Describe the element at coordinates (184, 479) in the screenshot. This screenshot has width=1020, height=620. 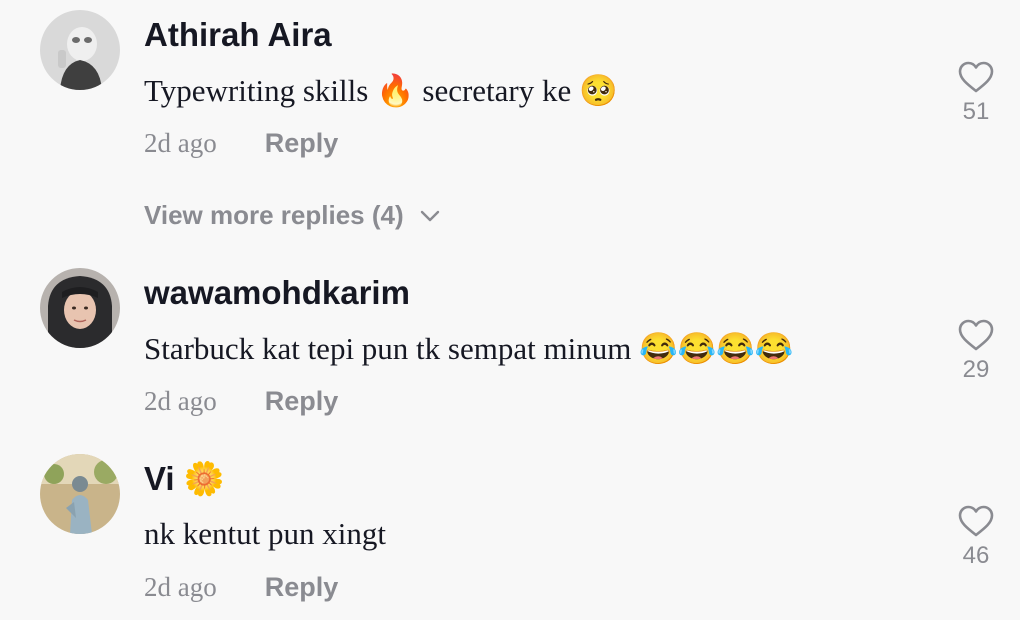
I see `comment-username: Vi 🌼` at that location.